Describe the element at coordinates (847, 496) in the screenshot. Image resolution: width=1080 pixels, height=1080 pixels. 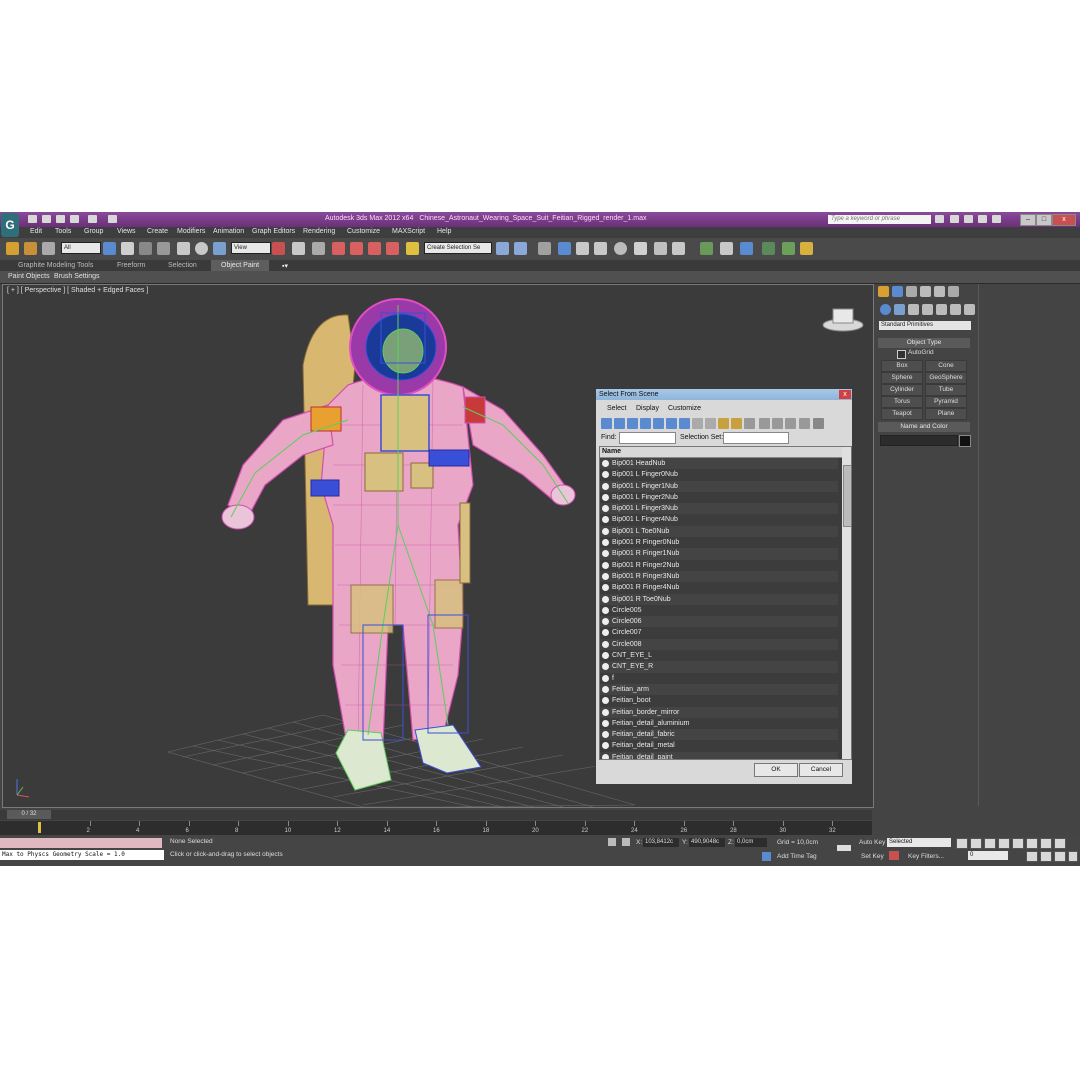
I see `list-scrollbar-thumb` at that location.